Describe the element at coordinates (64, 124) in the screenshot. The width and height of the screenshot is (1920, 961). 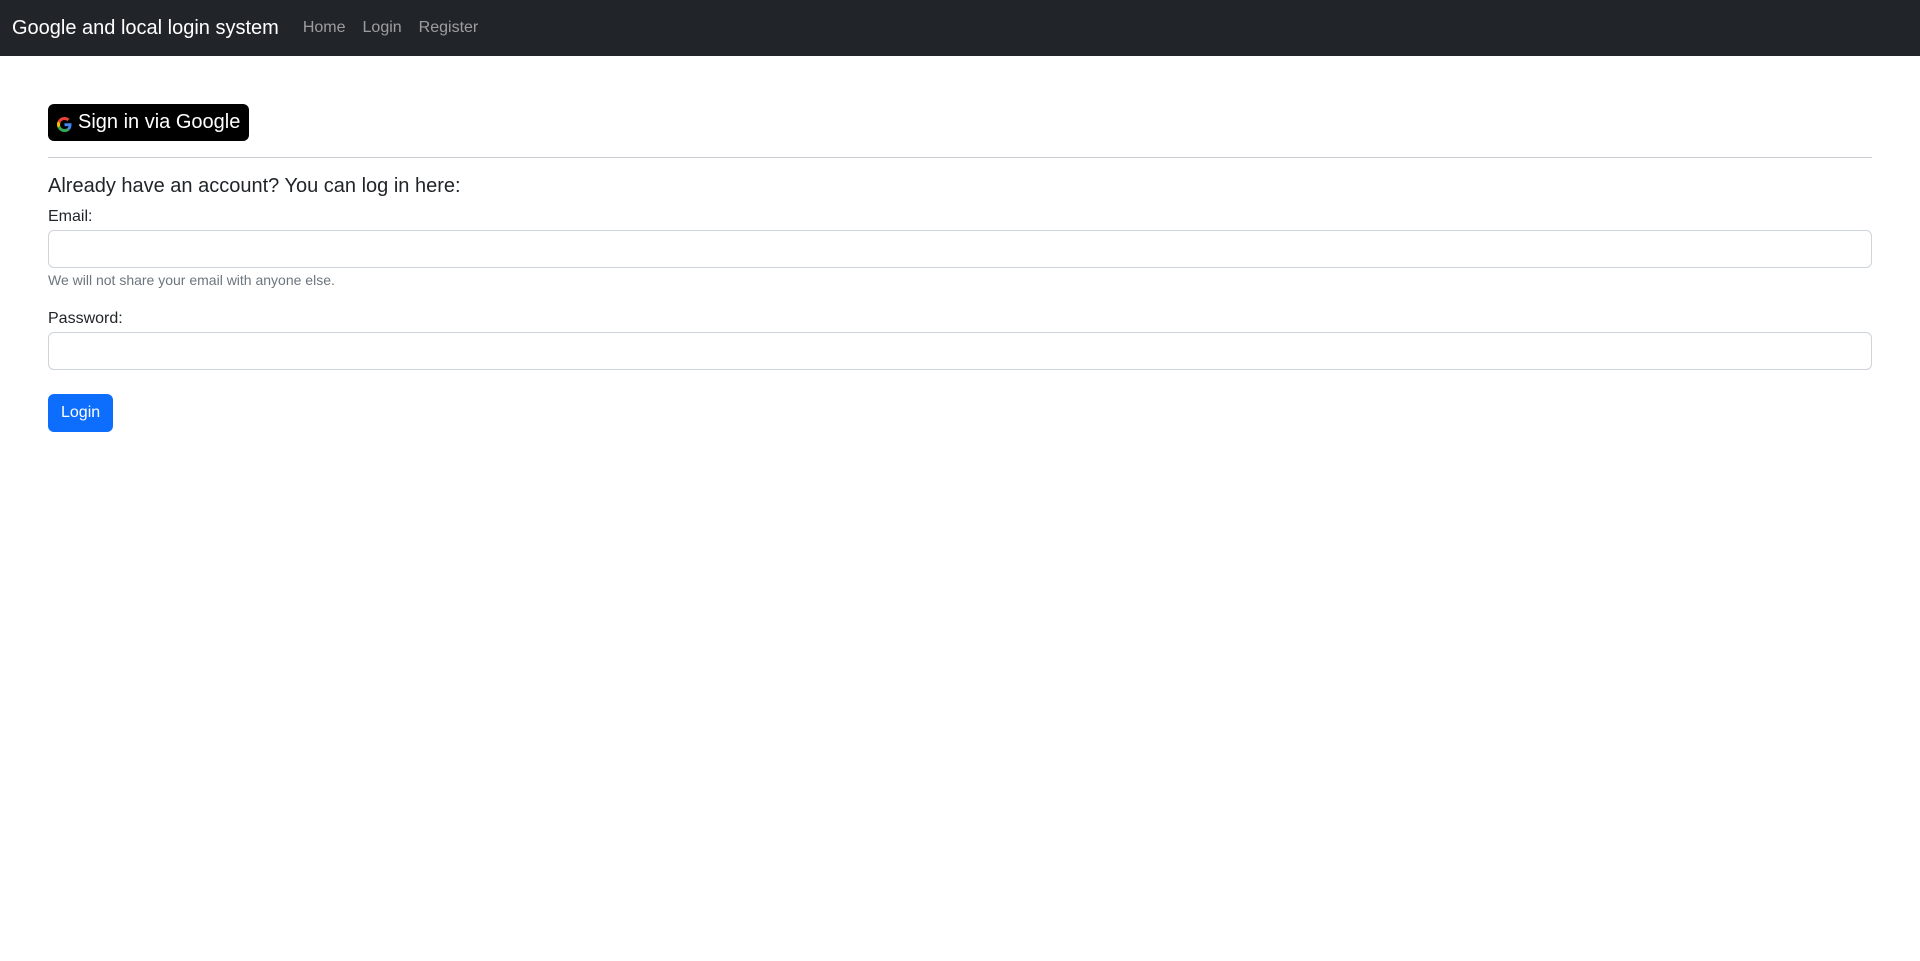
I see `google-icon` at that location.